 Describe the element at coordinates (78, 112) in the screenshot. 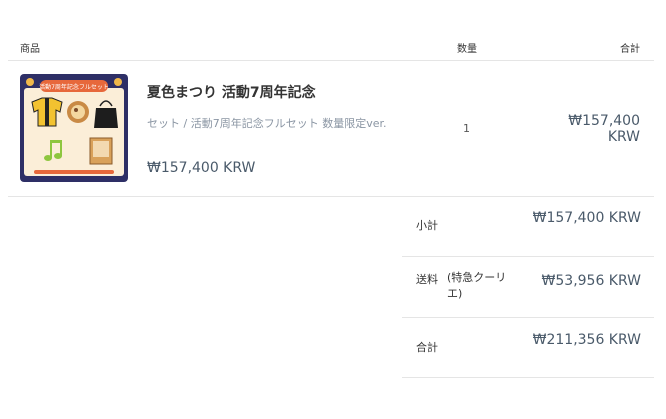

I see `badge-icon` at that location.